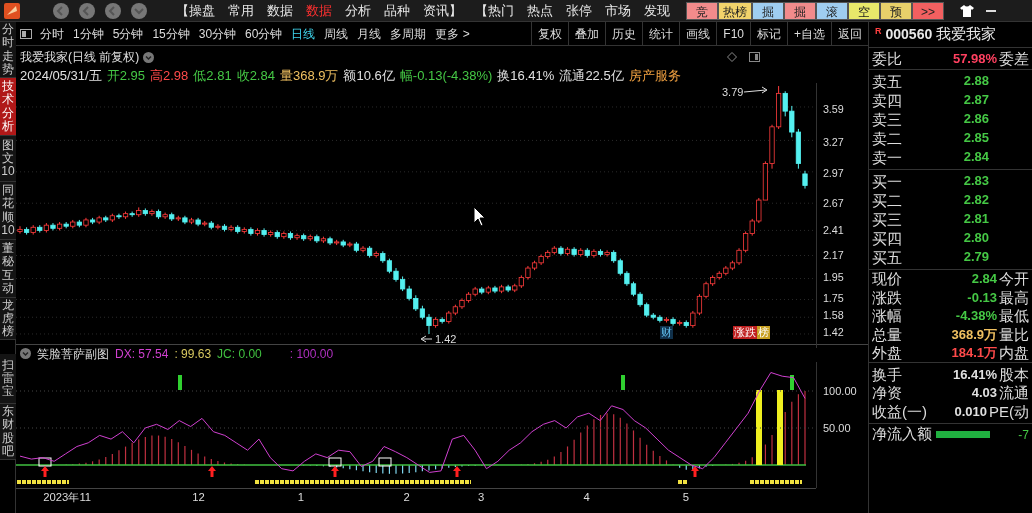  I want to click on side-tab: 图文10, so click(8, 159).